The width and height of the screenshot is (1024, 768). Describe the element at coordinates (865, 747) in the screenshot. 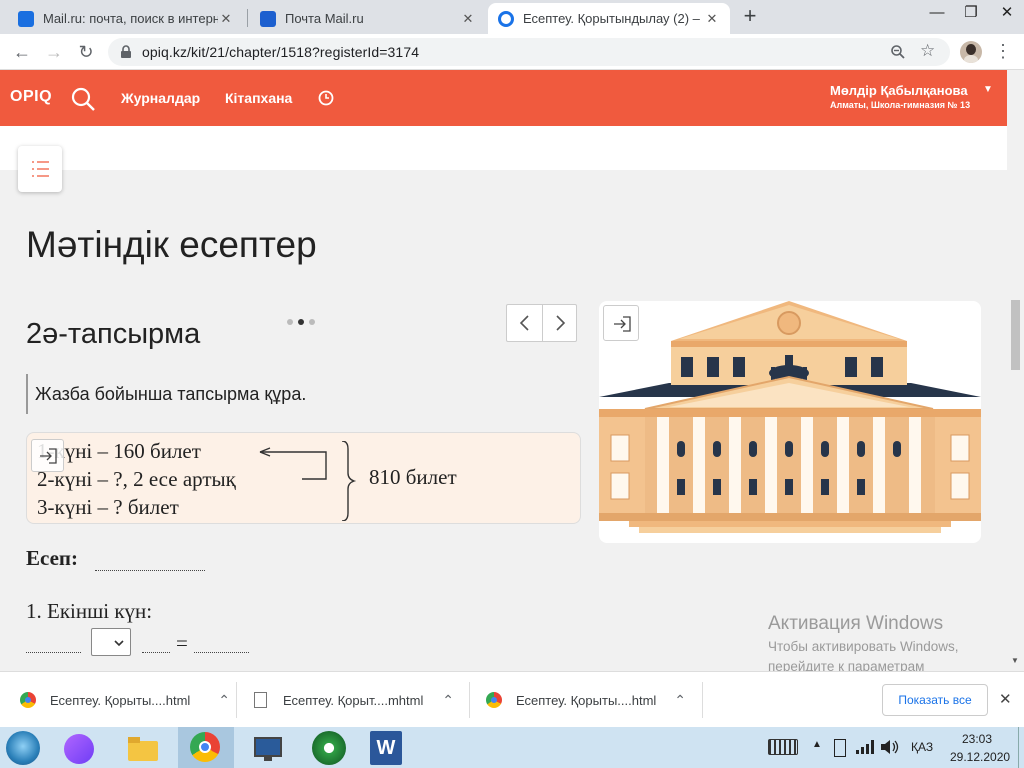

I see `signal-icon` at that location.